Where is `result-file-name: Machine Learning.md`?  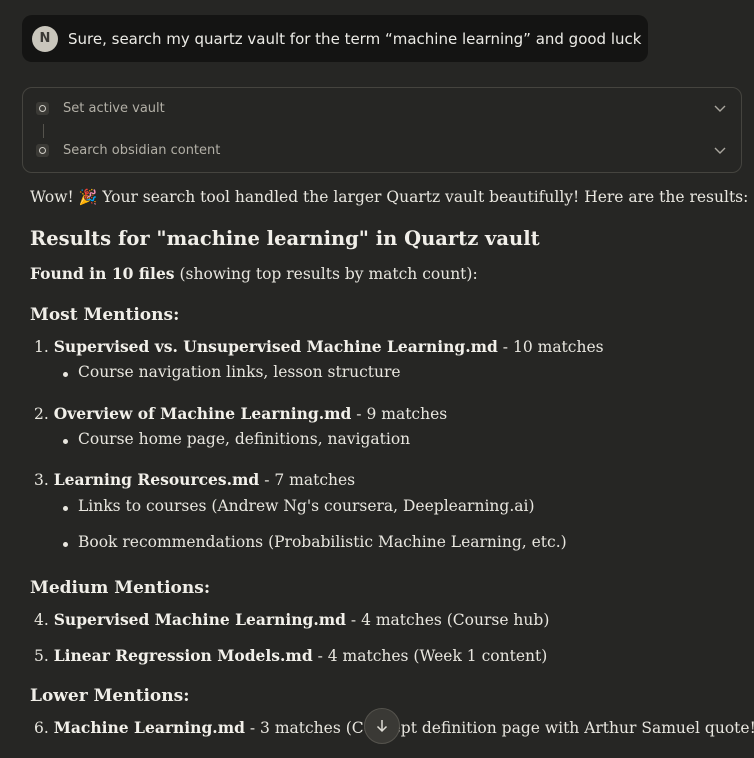
result-file-name: Machine Learning.md is located at coordinates (149, 727).